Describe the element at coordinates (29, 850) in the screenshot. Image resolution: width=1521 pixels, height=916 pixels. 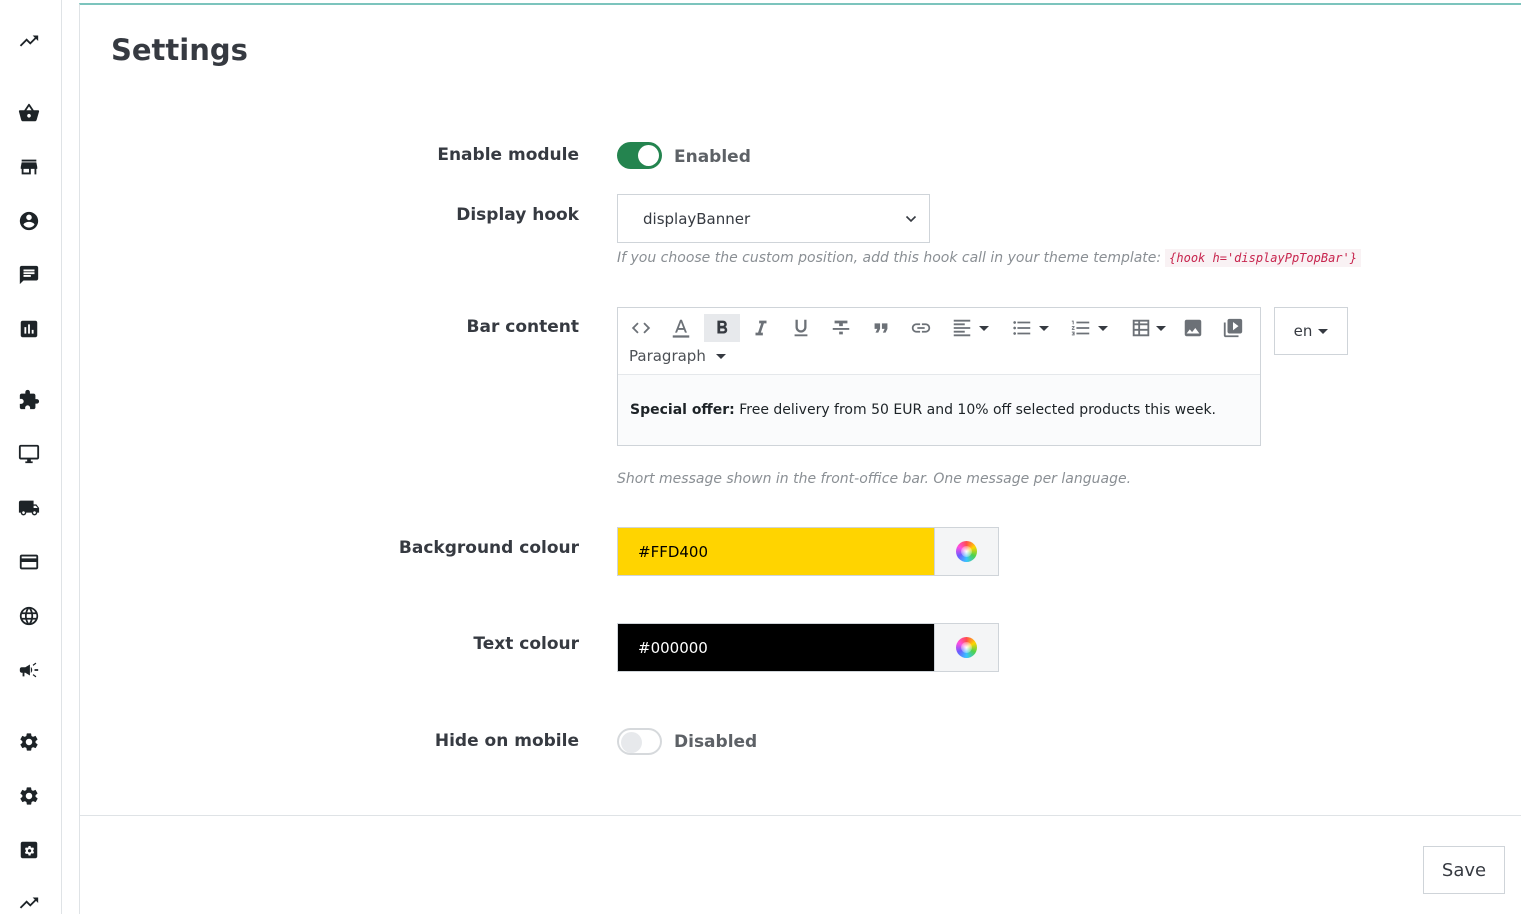
I see `settings-box-icon` at that location.